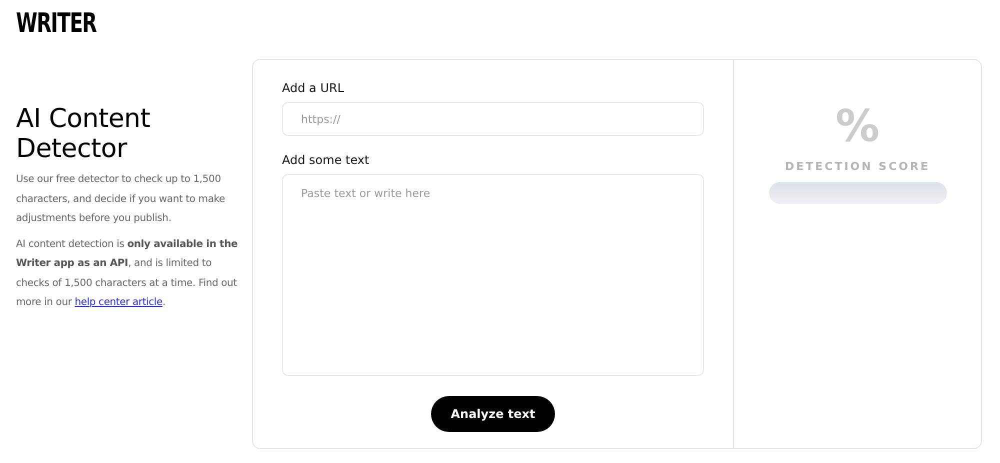 This screenshot has width=1000, height=463. I want to click on score-label: DETECTION SCORE, so click(857, 167).